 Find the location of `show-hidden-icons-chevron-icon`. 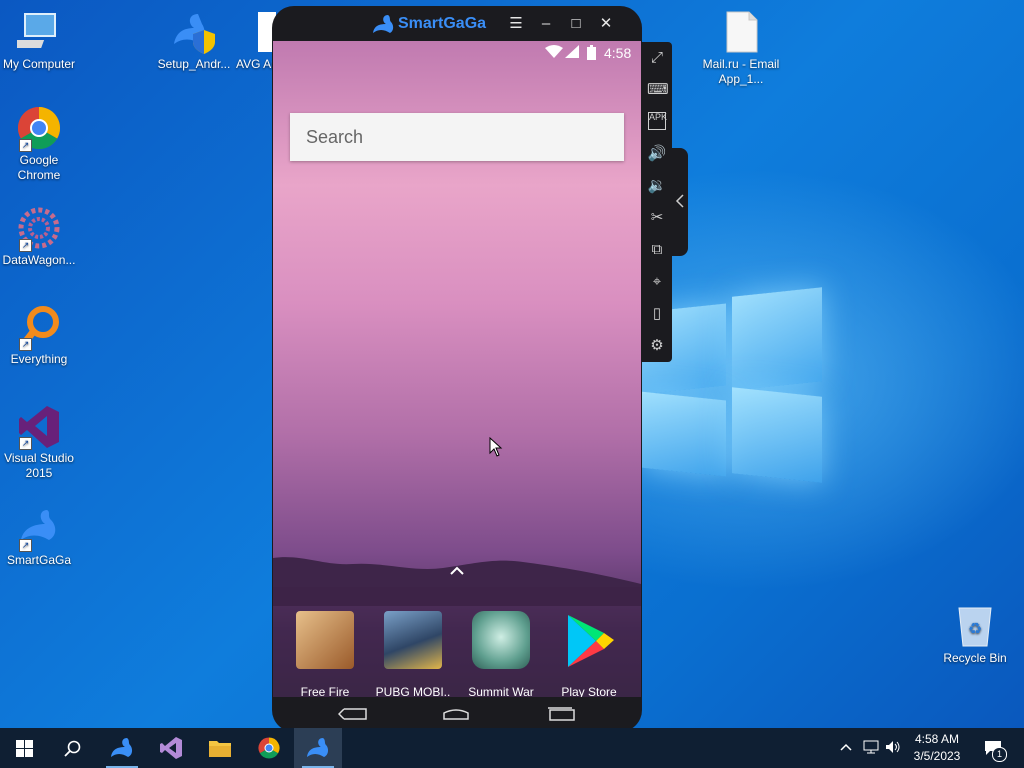

show-hidden-icons-chevron-icon is located at coordinates (846, 747).